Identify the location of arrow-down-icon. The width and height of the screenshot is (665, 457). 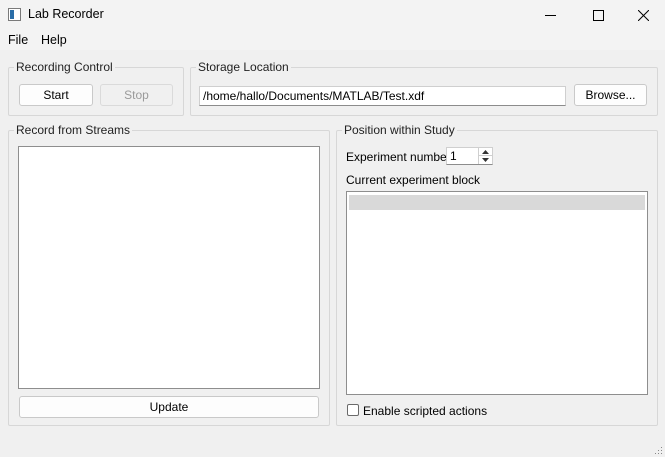
(485, 160).